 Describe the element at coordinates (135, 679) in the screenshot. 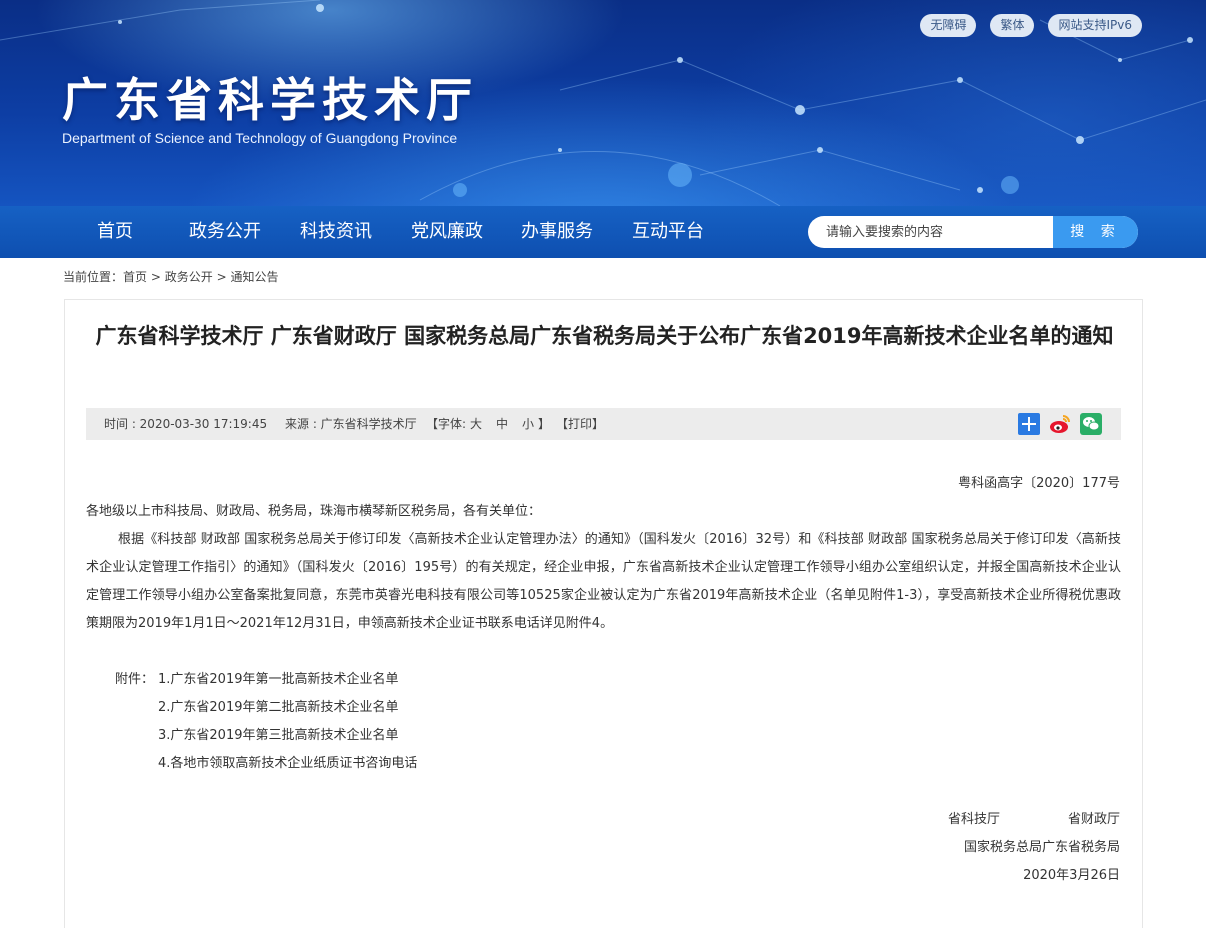

I see `attachments-label: 附件：` at that location.